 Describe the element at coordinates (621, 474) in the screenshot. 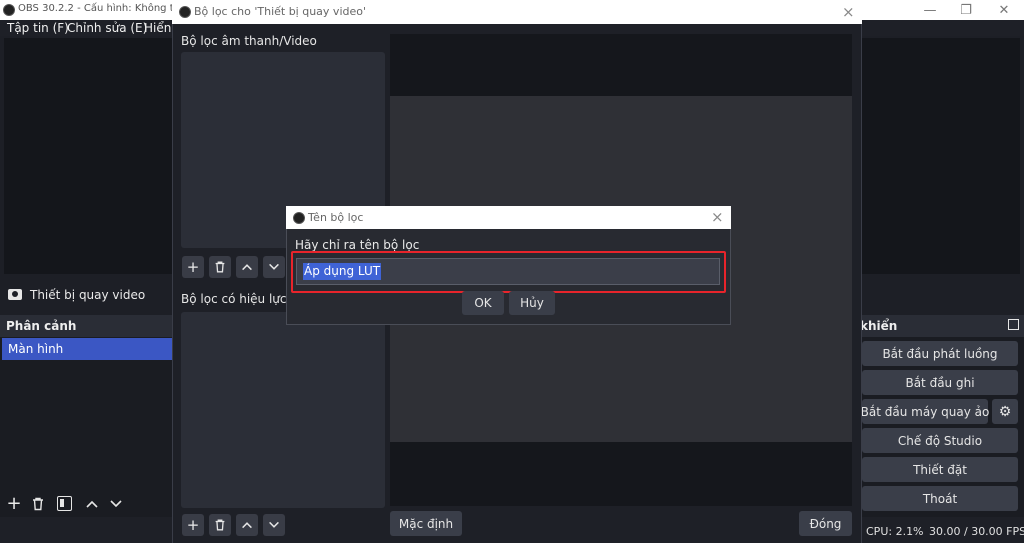

I see `filter-preview-bottom` at that location.